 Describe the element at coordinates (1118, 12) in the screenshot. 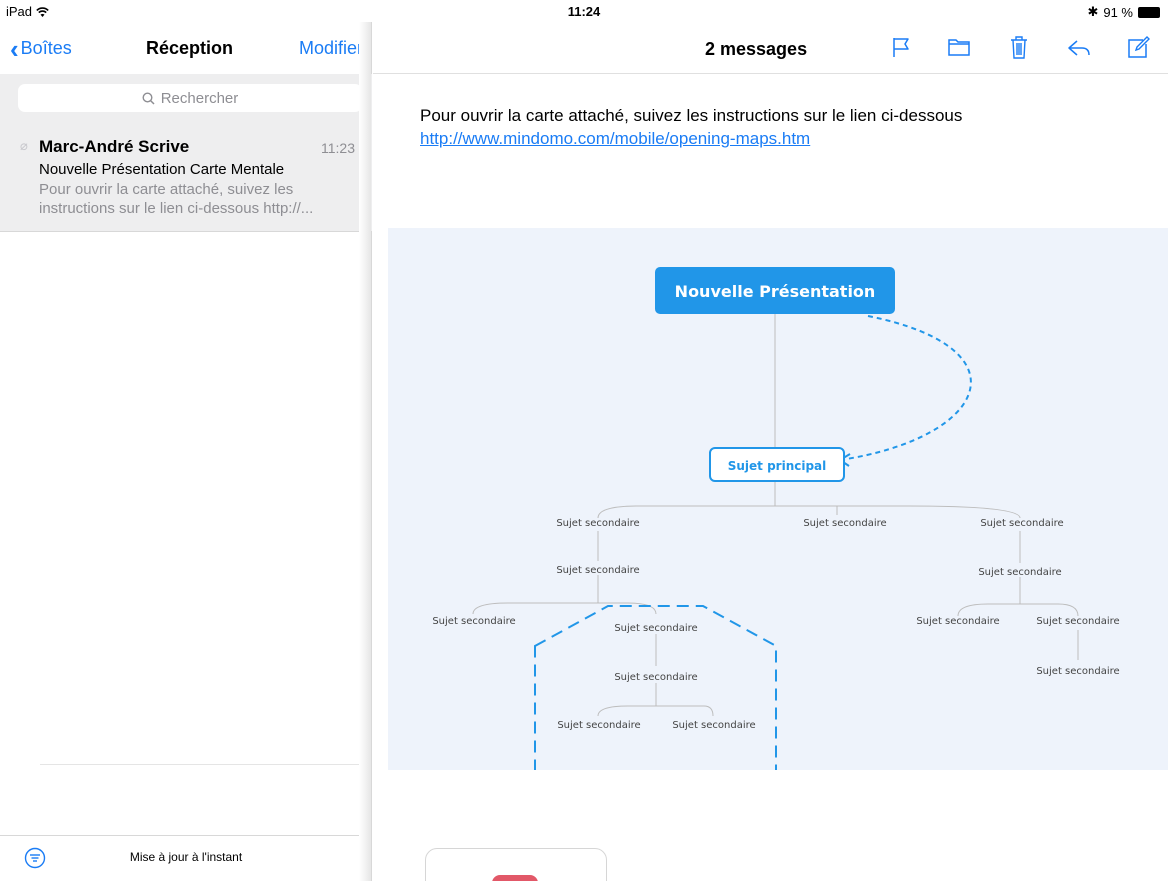

I see `battery-percent: 91 %` at that location.